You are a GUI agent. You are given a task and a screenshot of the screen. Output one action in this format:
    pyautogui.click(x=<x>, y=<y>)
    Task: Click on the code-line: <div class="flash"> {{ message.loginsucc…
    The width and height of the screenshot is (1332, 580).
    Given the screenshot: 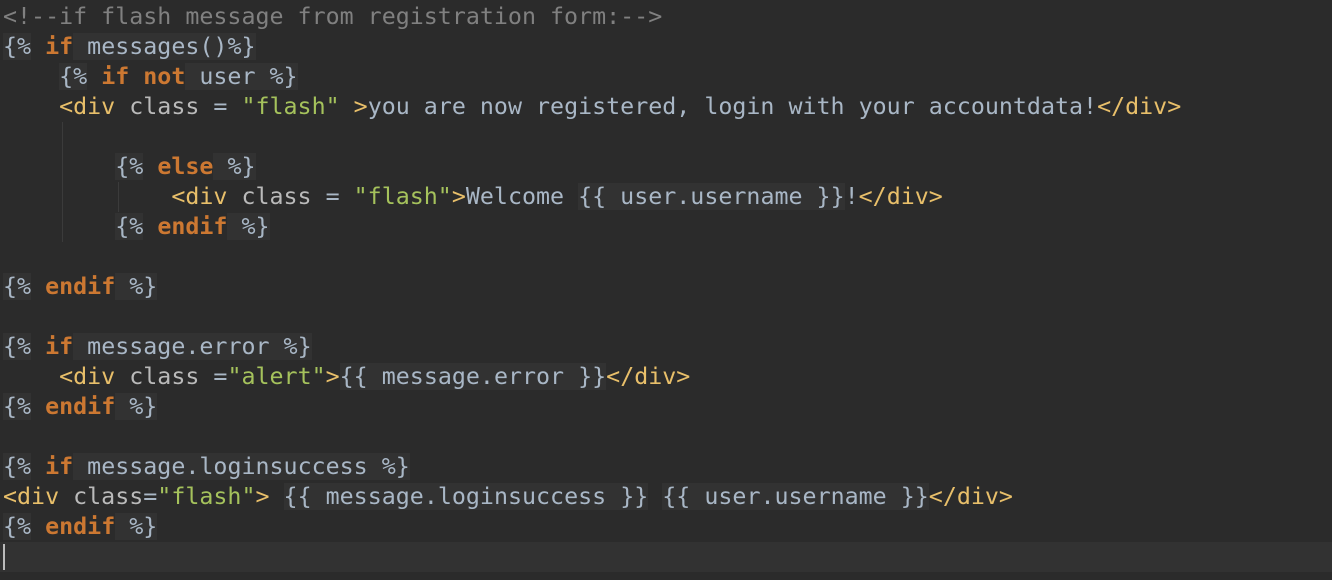 What is the action you would take?
    pyautogui.click(x=508, y=497)
    